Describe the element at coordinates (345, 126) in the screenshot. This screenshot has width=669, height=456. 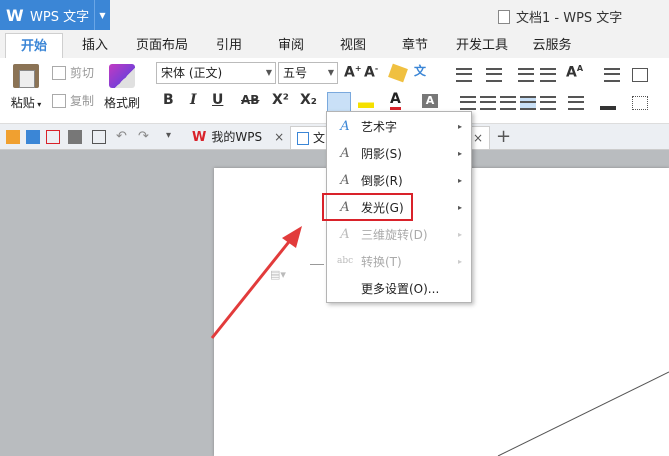
I see `art-text-icon: A` at that location.